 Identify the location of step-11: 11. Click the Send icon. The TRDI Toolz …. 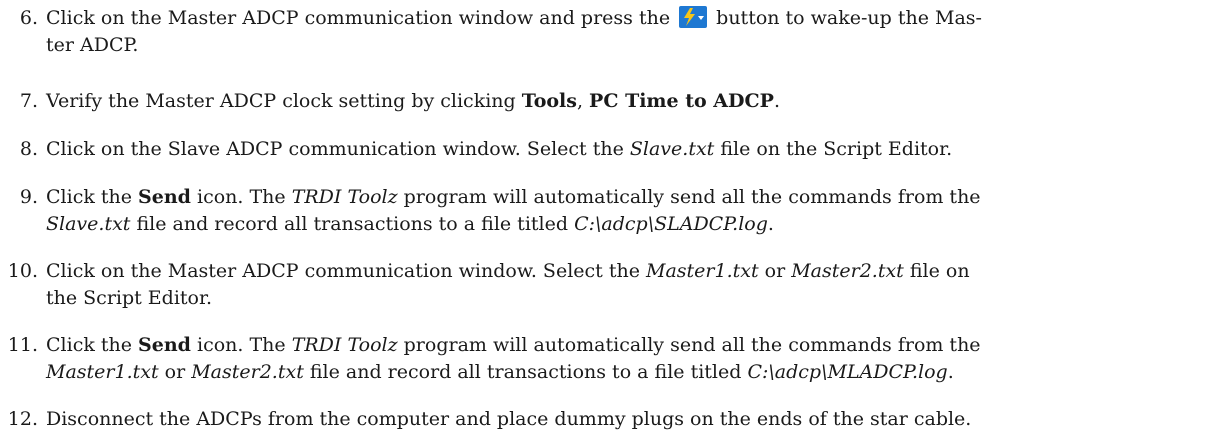
(602, 359).